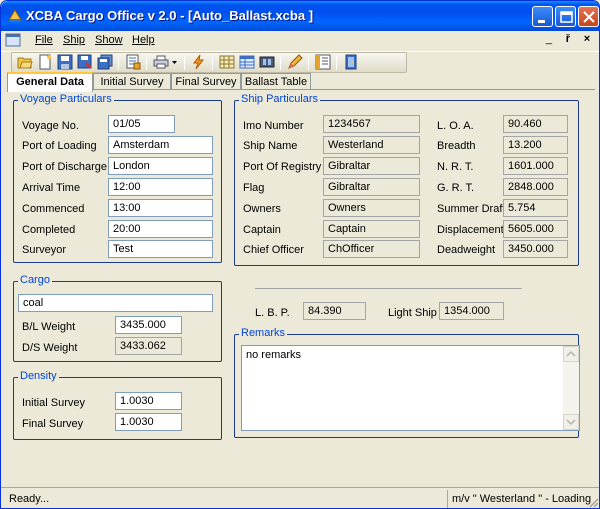 This screenshot has height=509, width=600. I want to click on edit-button, so click(295, 62).